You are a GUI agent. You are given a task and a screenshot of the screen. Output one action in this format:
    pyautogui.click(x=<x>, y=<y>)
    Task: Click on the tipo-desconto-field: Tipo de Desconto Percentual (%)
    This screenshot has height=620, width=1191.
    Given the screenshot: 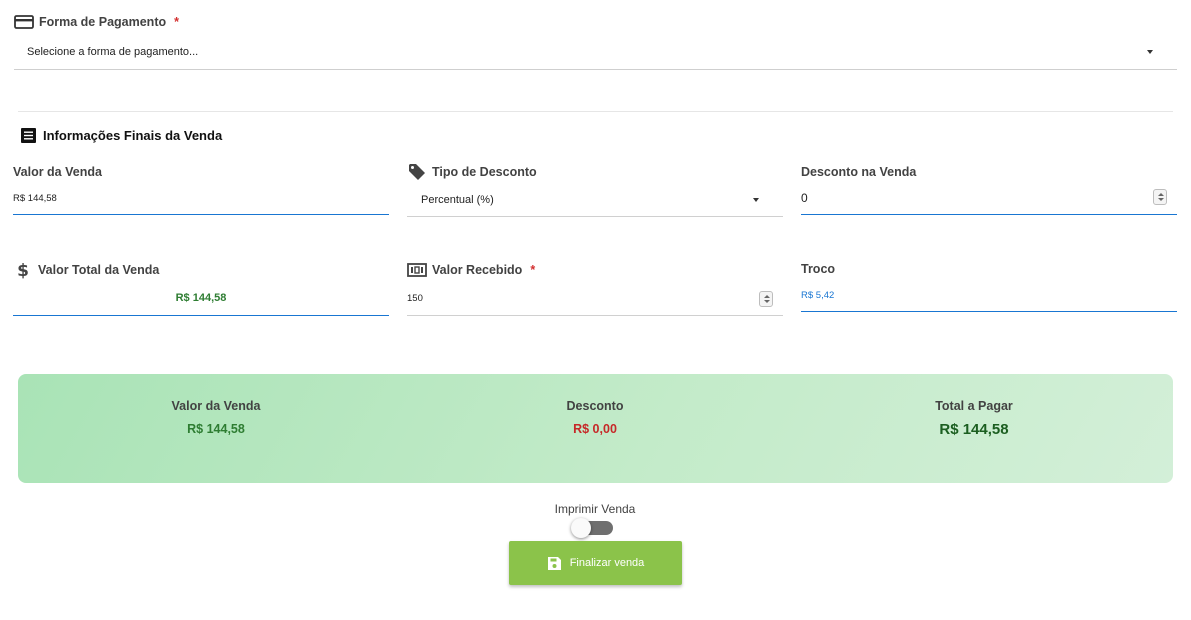 What is the action you would take?
    pyautogui.click(x=595, y=189)
    